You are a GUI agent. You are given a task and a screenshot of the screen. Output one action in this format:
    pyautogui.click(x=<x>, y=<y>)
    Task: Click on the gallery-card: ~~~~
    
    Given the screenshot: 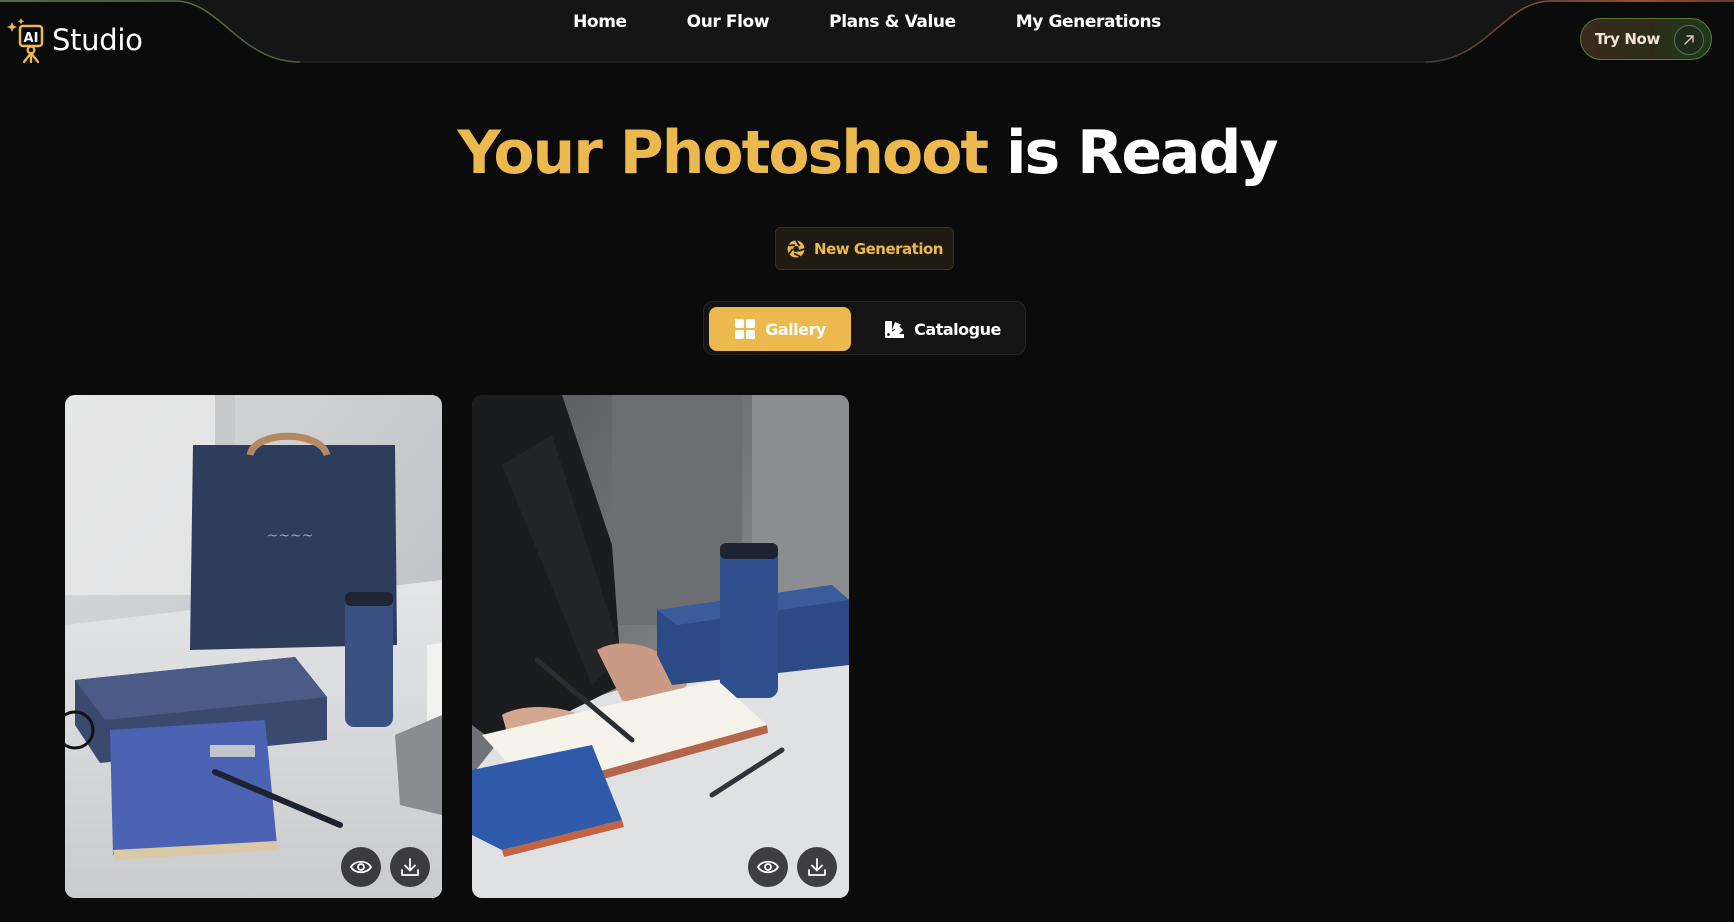 What is the action you would take?
    pyautogui.click(x=253, y=646)
    